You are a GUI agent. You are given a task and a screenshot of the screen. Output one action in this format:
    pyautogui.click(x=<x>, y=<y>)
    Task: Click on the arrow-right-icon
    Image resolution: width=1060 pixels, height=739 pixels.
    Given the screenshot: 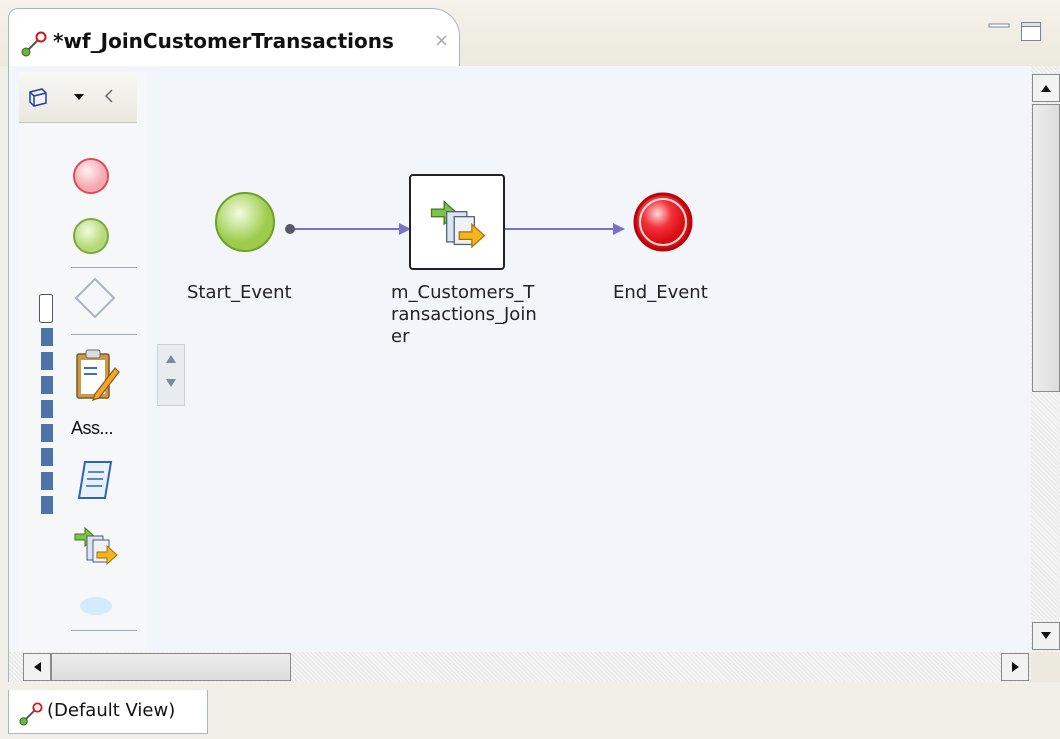 What is the action you would take?
    pyautogui.click(x=1015, y=667)
    